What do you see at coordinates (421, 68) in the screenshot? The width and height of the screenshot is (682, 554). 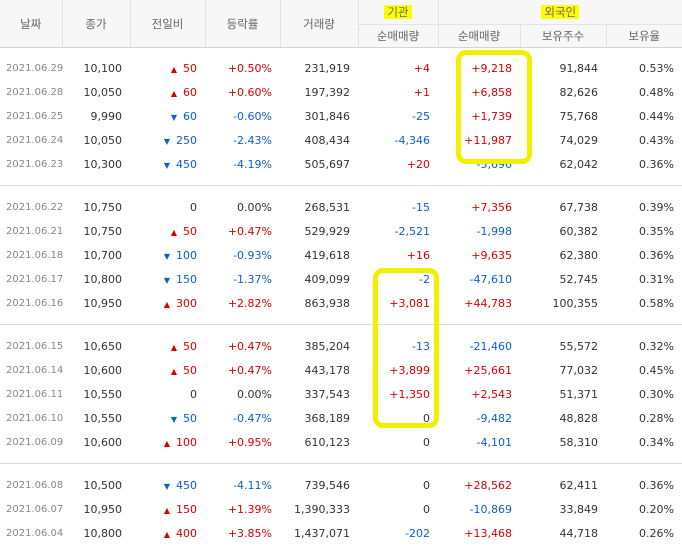 I see `cell-inst-net: +4` at bounding box center [421, 68].